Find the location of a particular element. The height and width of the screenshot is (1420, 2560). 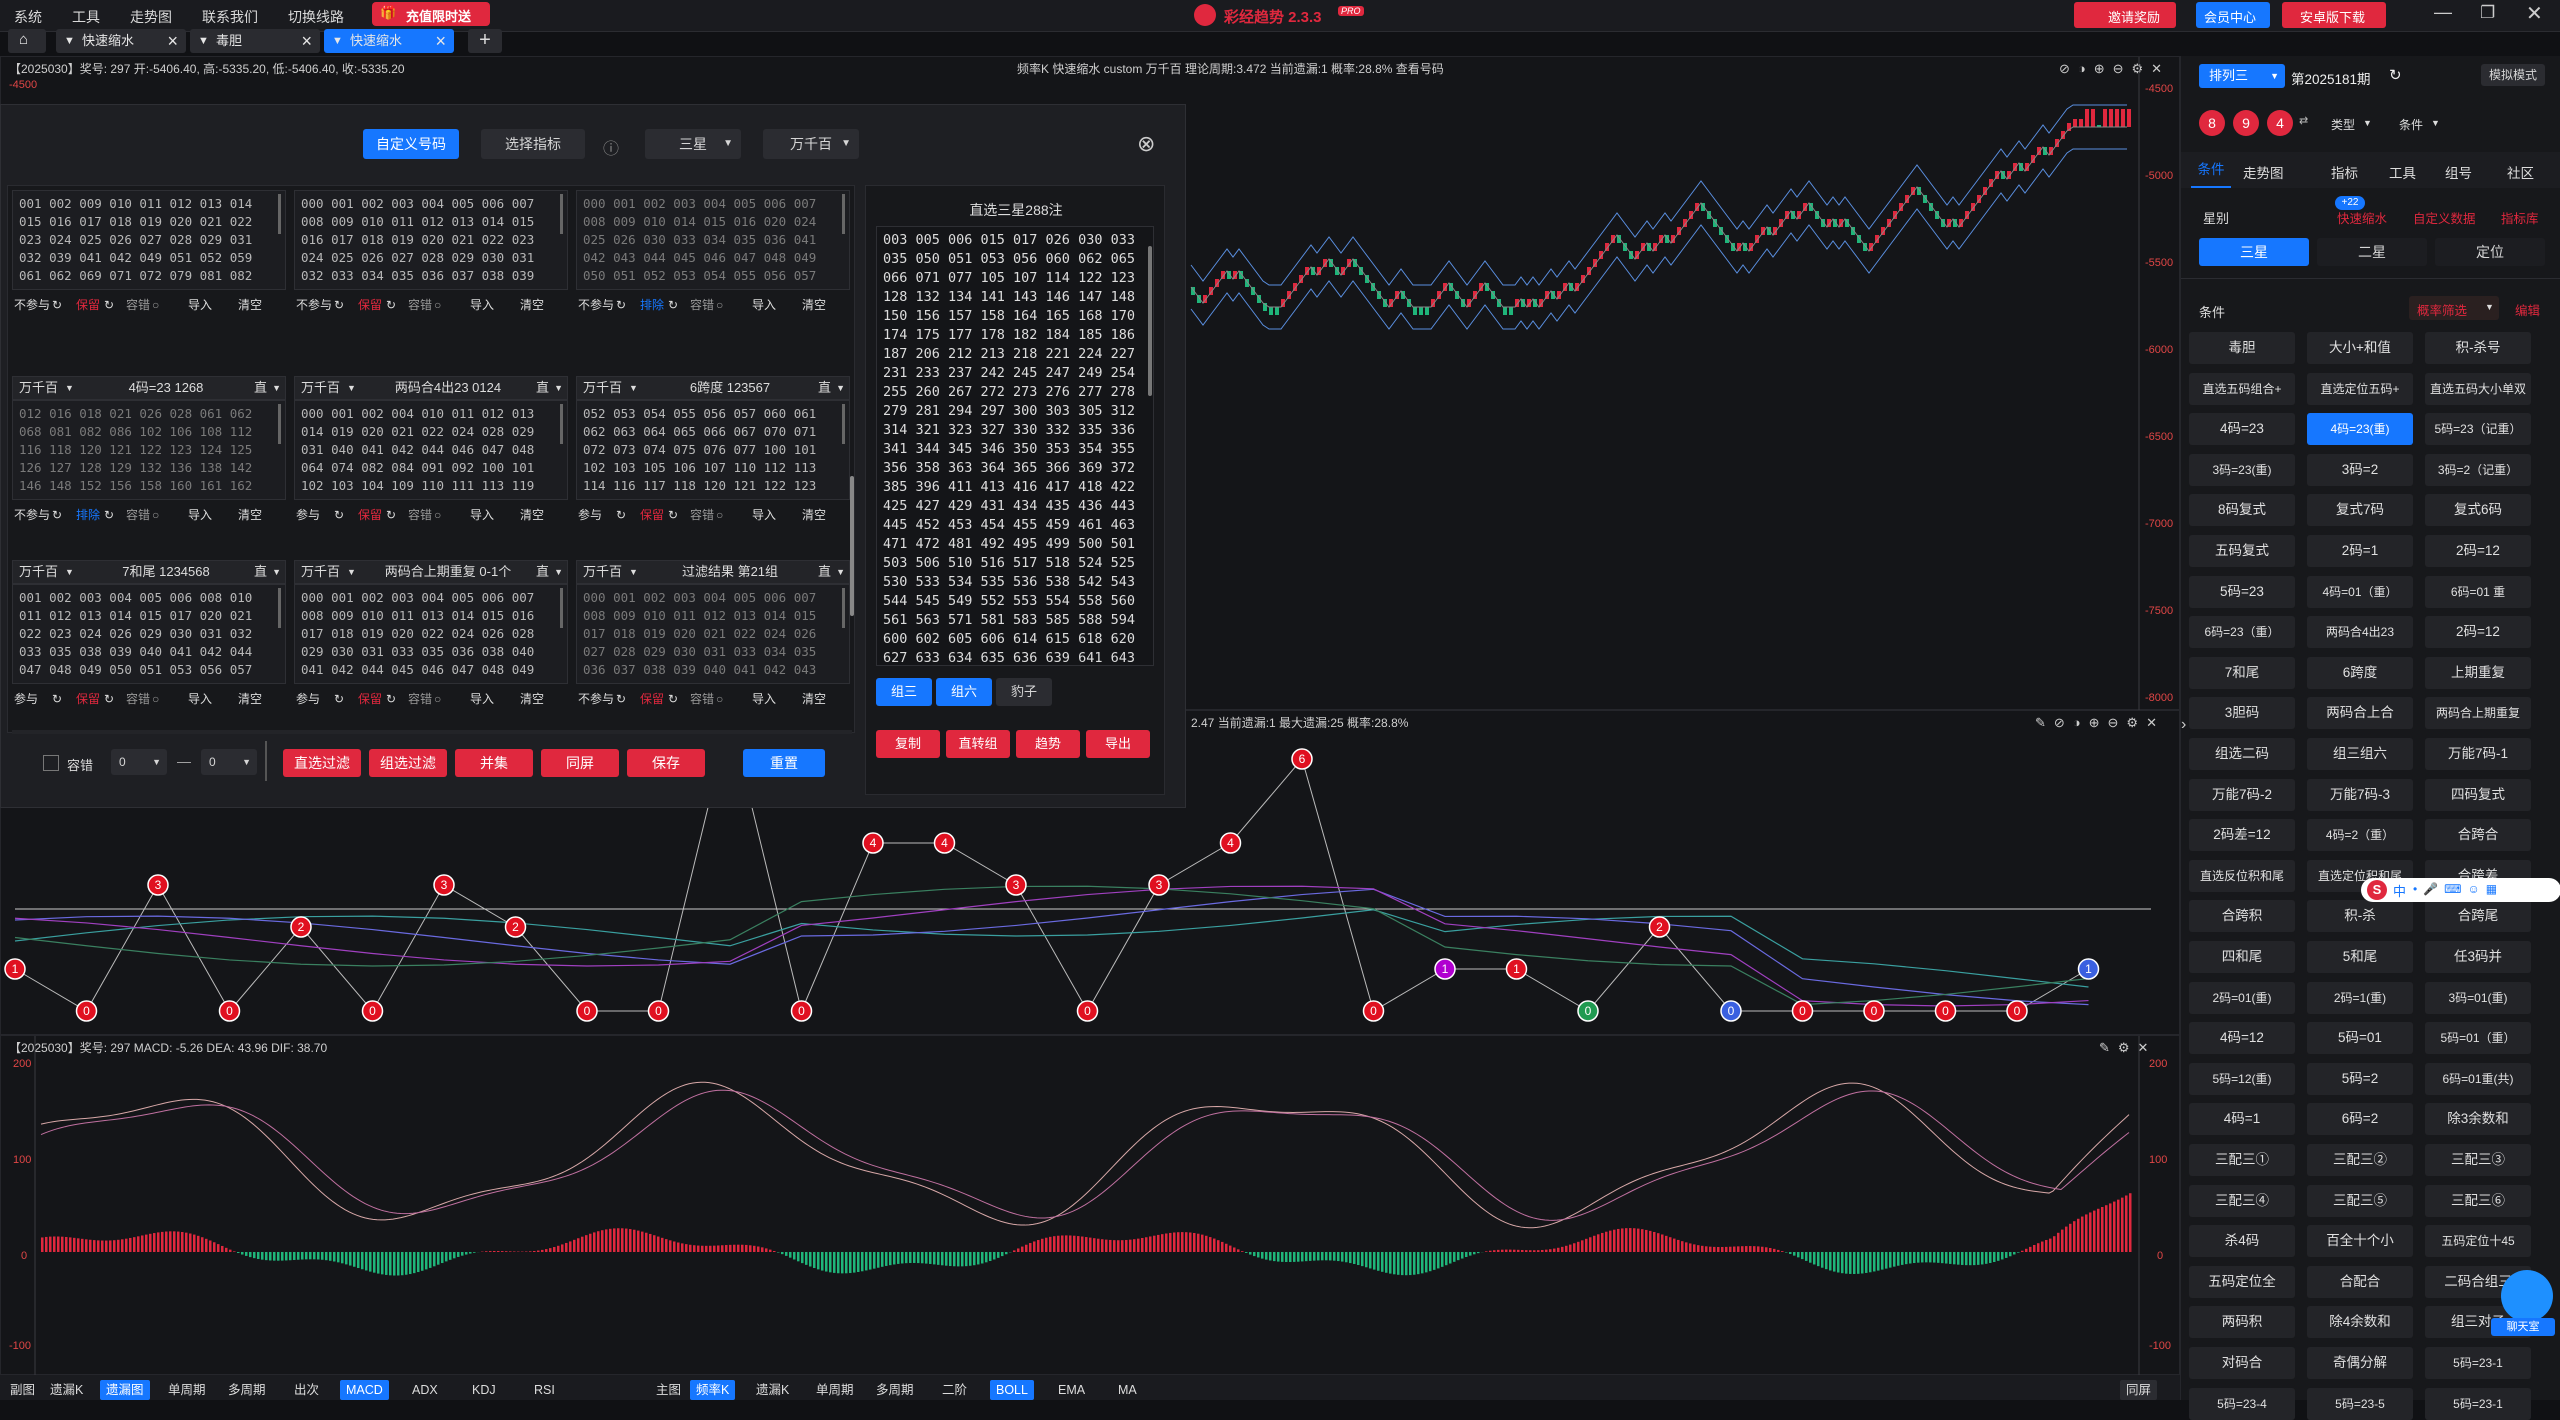

mock-mode-button: 模拟模式 is located at coordinates (2513, 75).